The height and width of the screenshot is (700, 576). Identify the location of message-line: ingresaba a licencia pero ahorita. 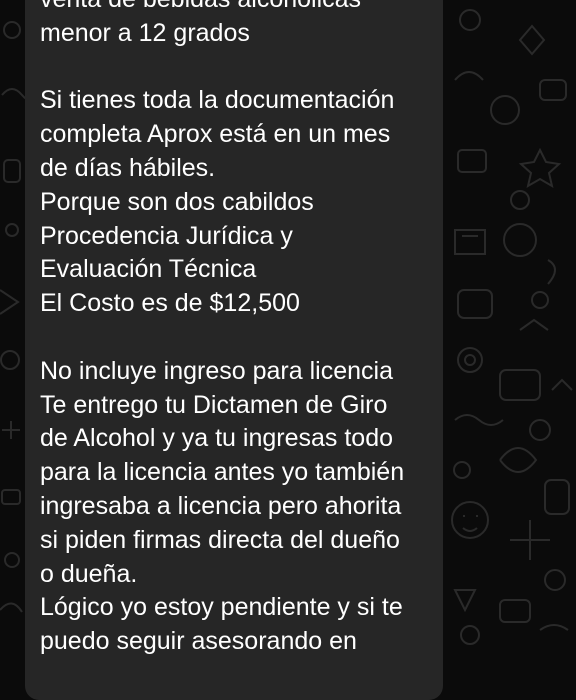
(221, 505).